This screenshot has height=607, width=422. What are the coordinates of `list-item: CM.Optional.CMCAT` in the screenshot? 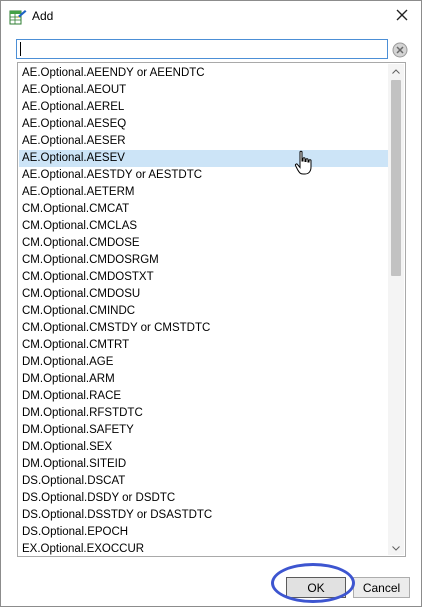 It's located at (203, 209).